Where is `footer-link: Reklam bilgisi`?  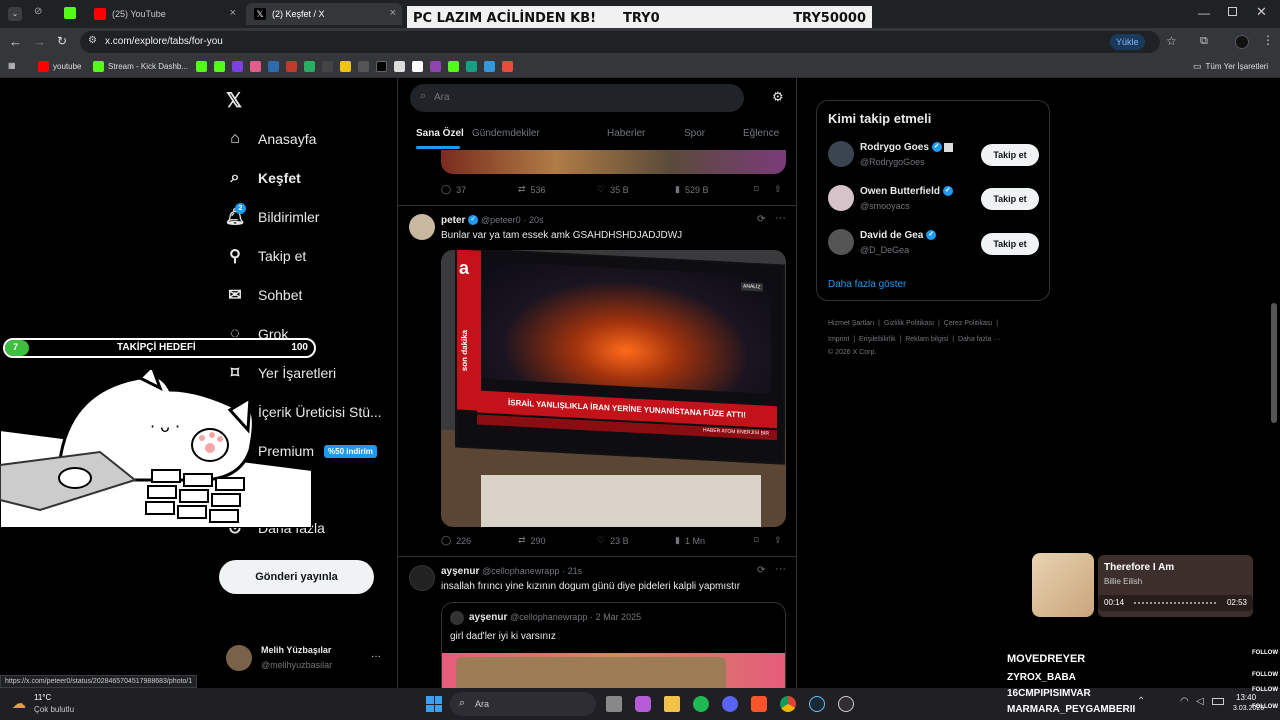 footer-link: Reklam bilgisi is located at coordinates (926, 339).